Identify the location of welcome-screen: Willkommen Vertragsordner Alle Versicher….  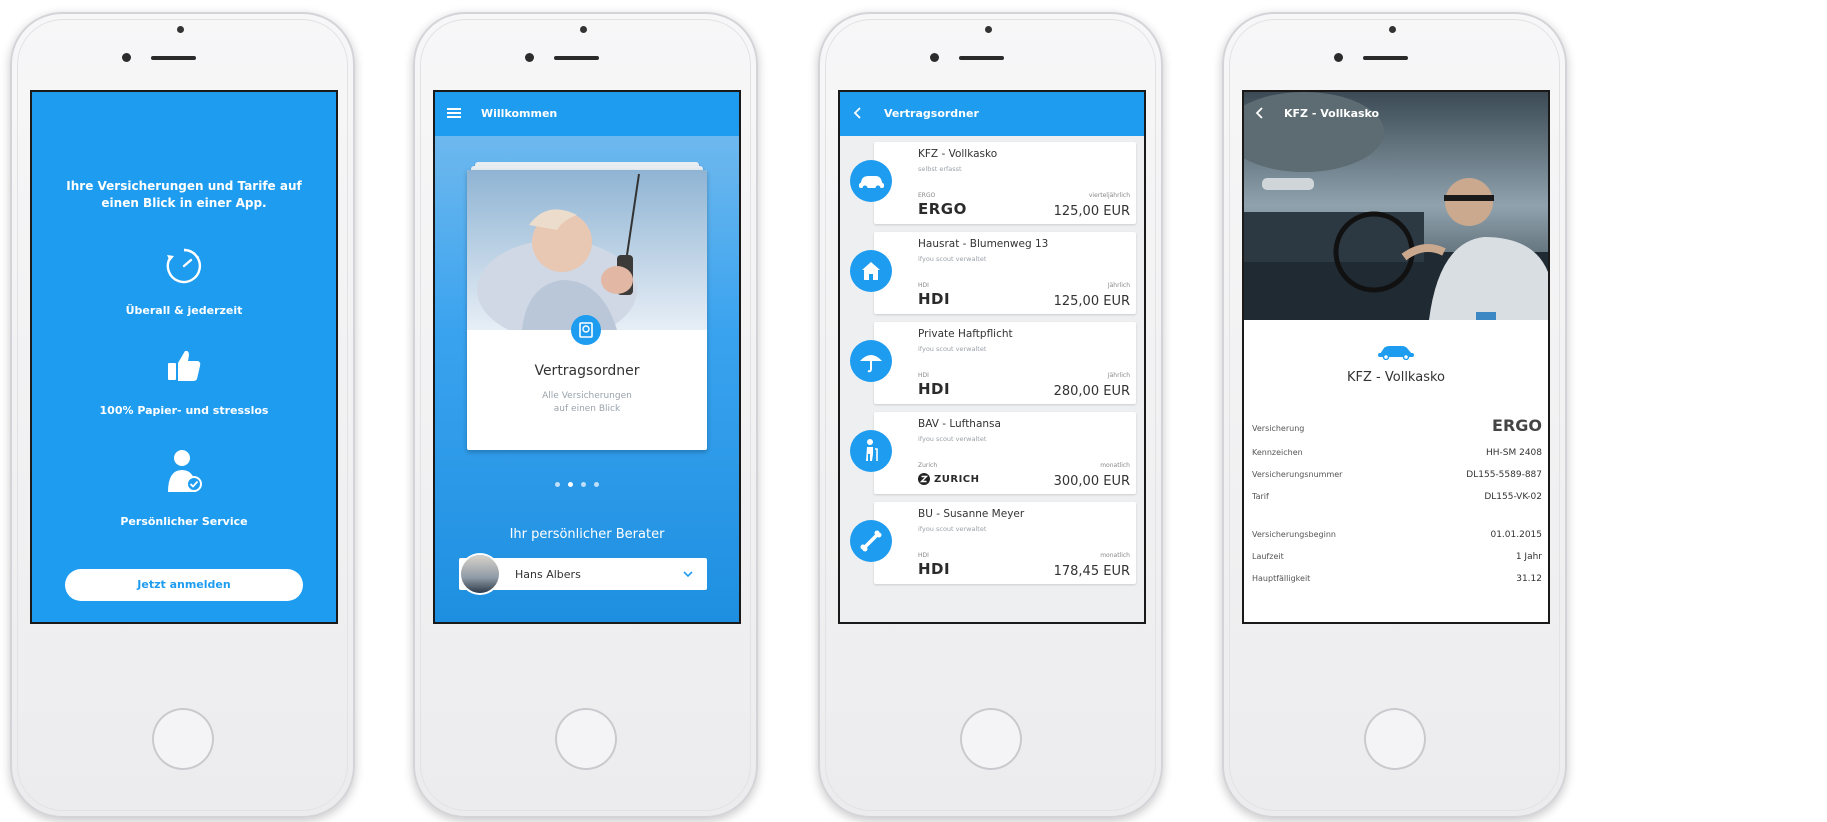
(587, 357).